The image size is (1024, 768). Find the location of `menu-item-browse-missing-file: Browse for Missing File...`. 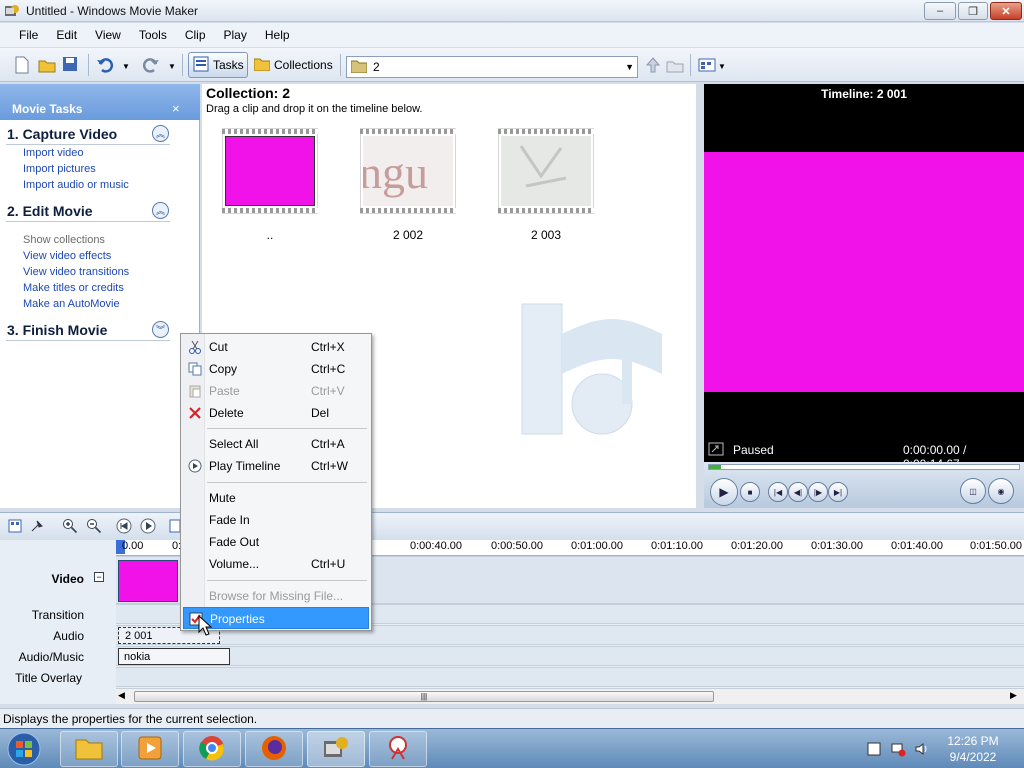

menu-item-browse-missing-file: Browse for Missing File... is located at coordinates (276, 596).